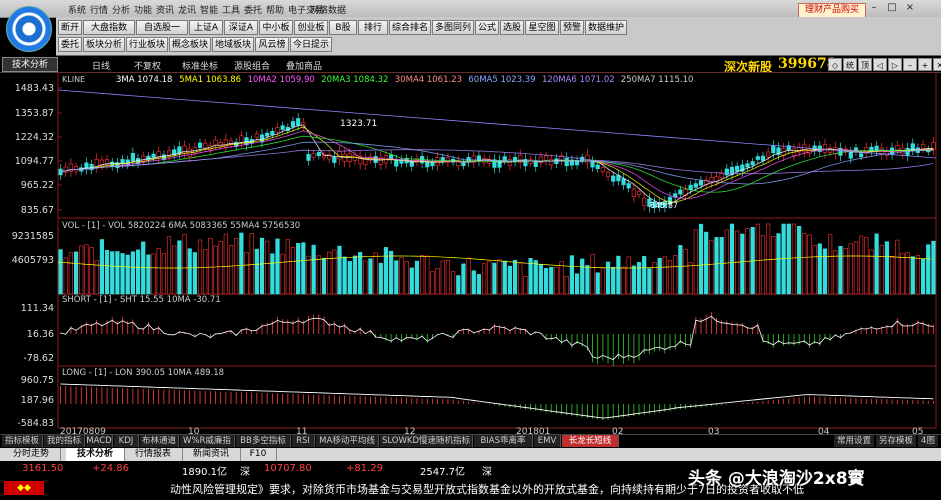  Describe the element at coordinates (34, 161) in the screenshot. I see `y-tick-label: 1094.77` at that location.